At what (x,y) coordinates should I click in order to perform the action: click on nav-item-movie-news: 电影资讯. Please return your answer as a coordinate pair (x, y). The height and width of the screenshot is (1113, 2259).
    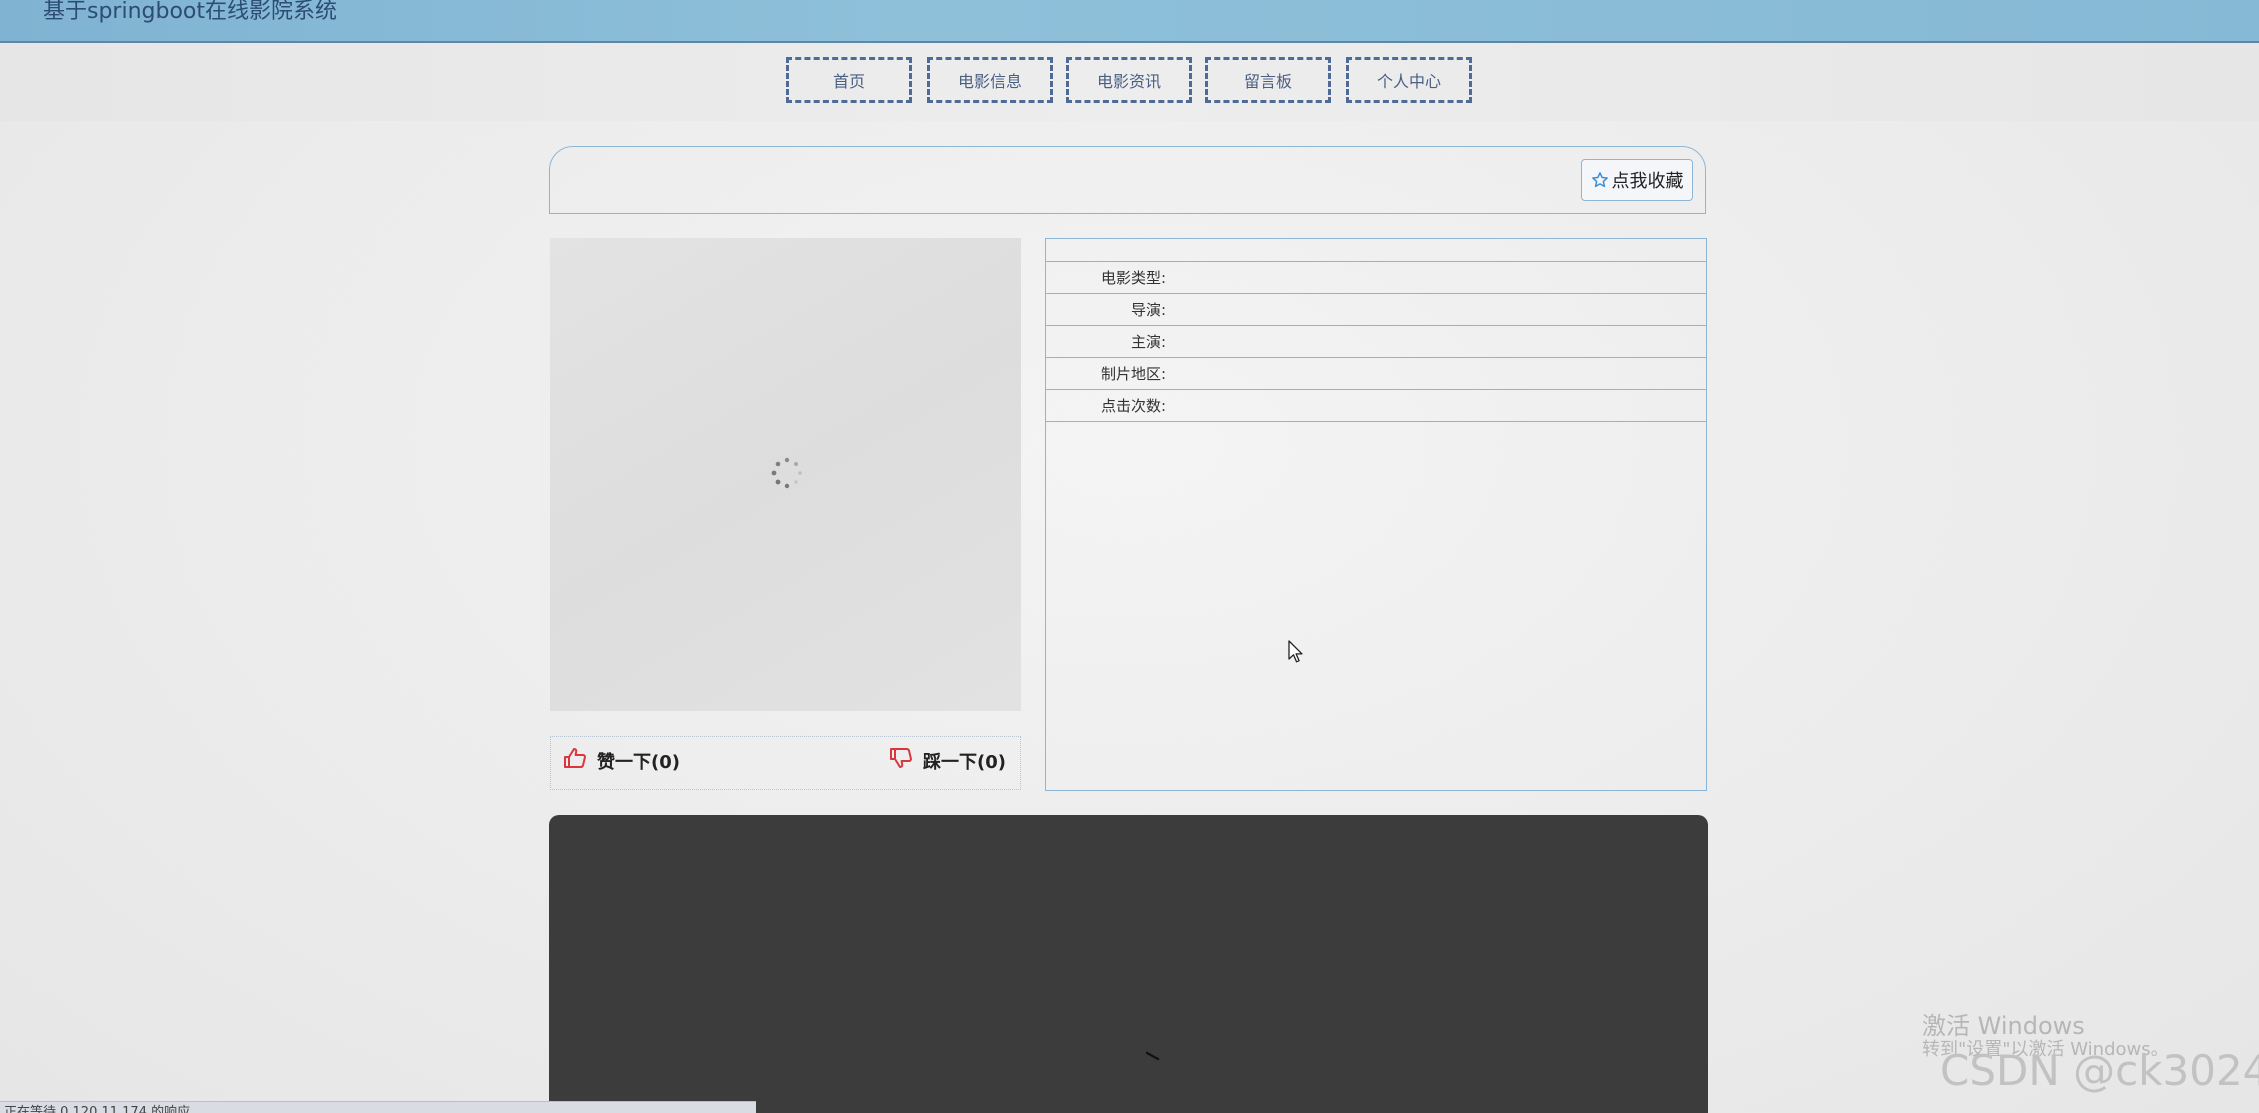
    Looking at the image, I should click on (1129, 80).